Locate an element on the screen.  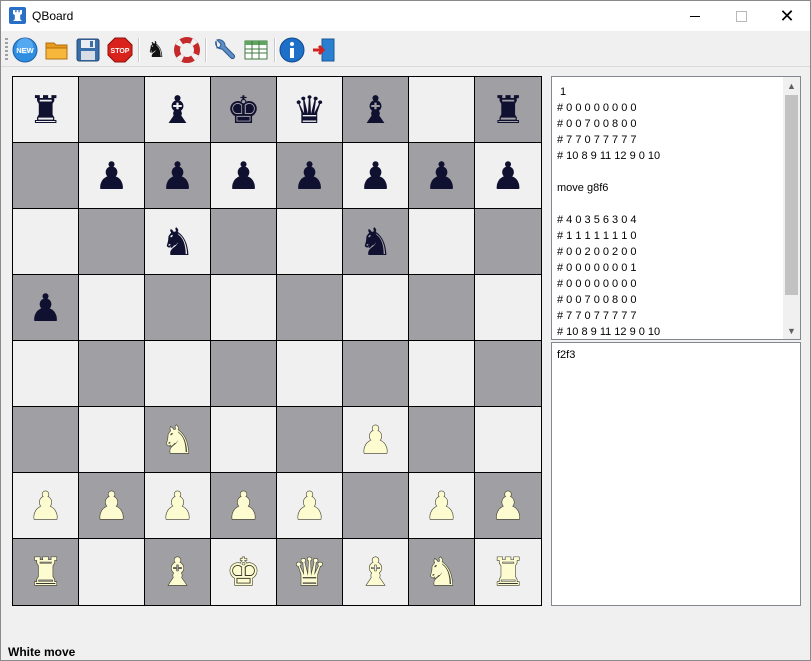
scroll-up-arrow-icon: ▲ is located at coordinates (791, 85).